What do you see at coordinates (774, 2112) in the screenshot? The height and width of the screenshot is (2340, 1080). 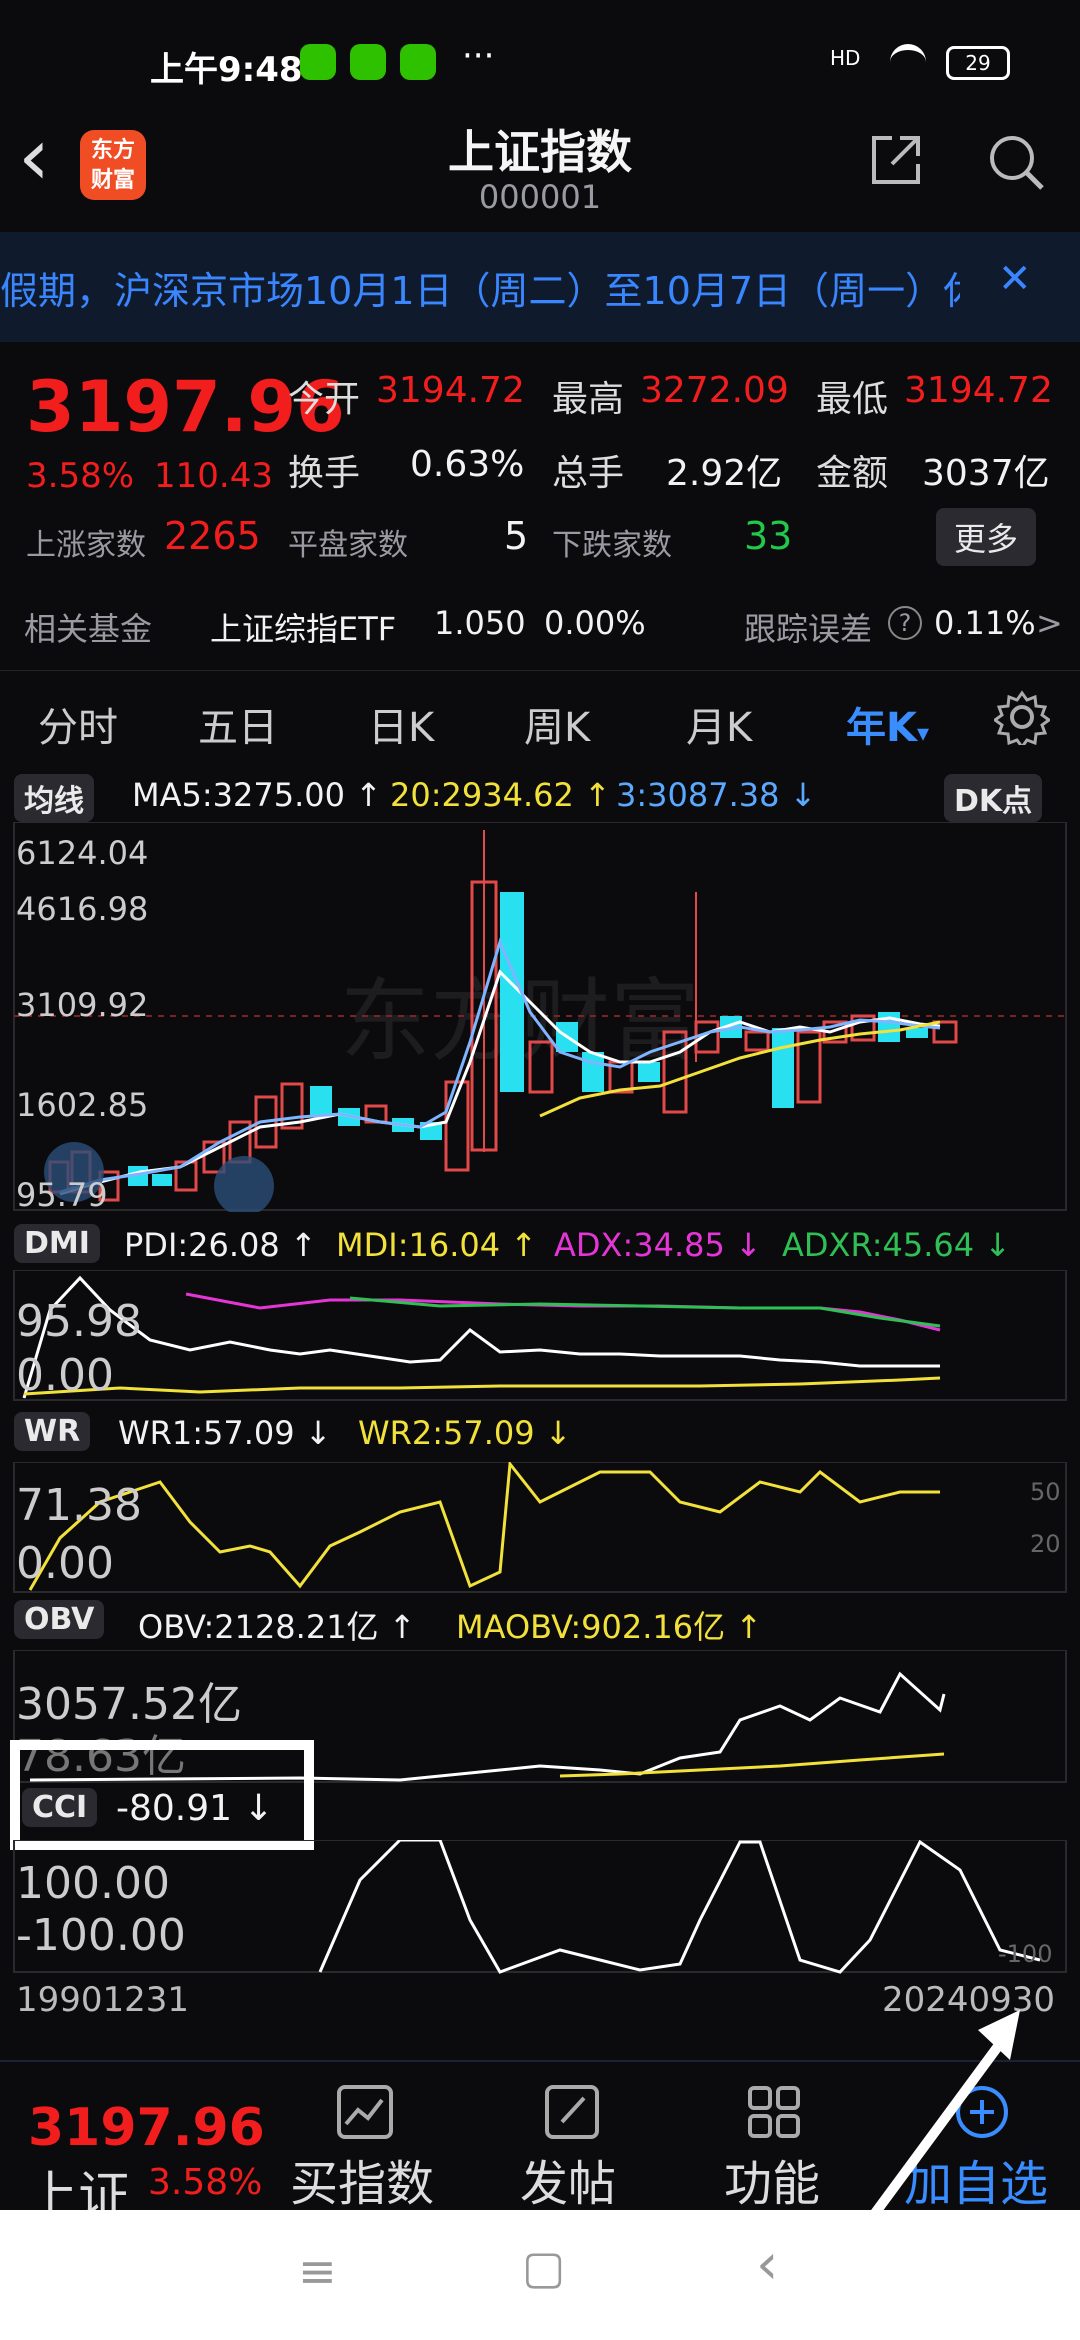 I see `apps-icon` at bounding box center [774, 2112].